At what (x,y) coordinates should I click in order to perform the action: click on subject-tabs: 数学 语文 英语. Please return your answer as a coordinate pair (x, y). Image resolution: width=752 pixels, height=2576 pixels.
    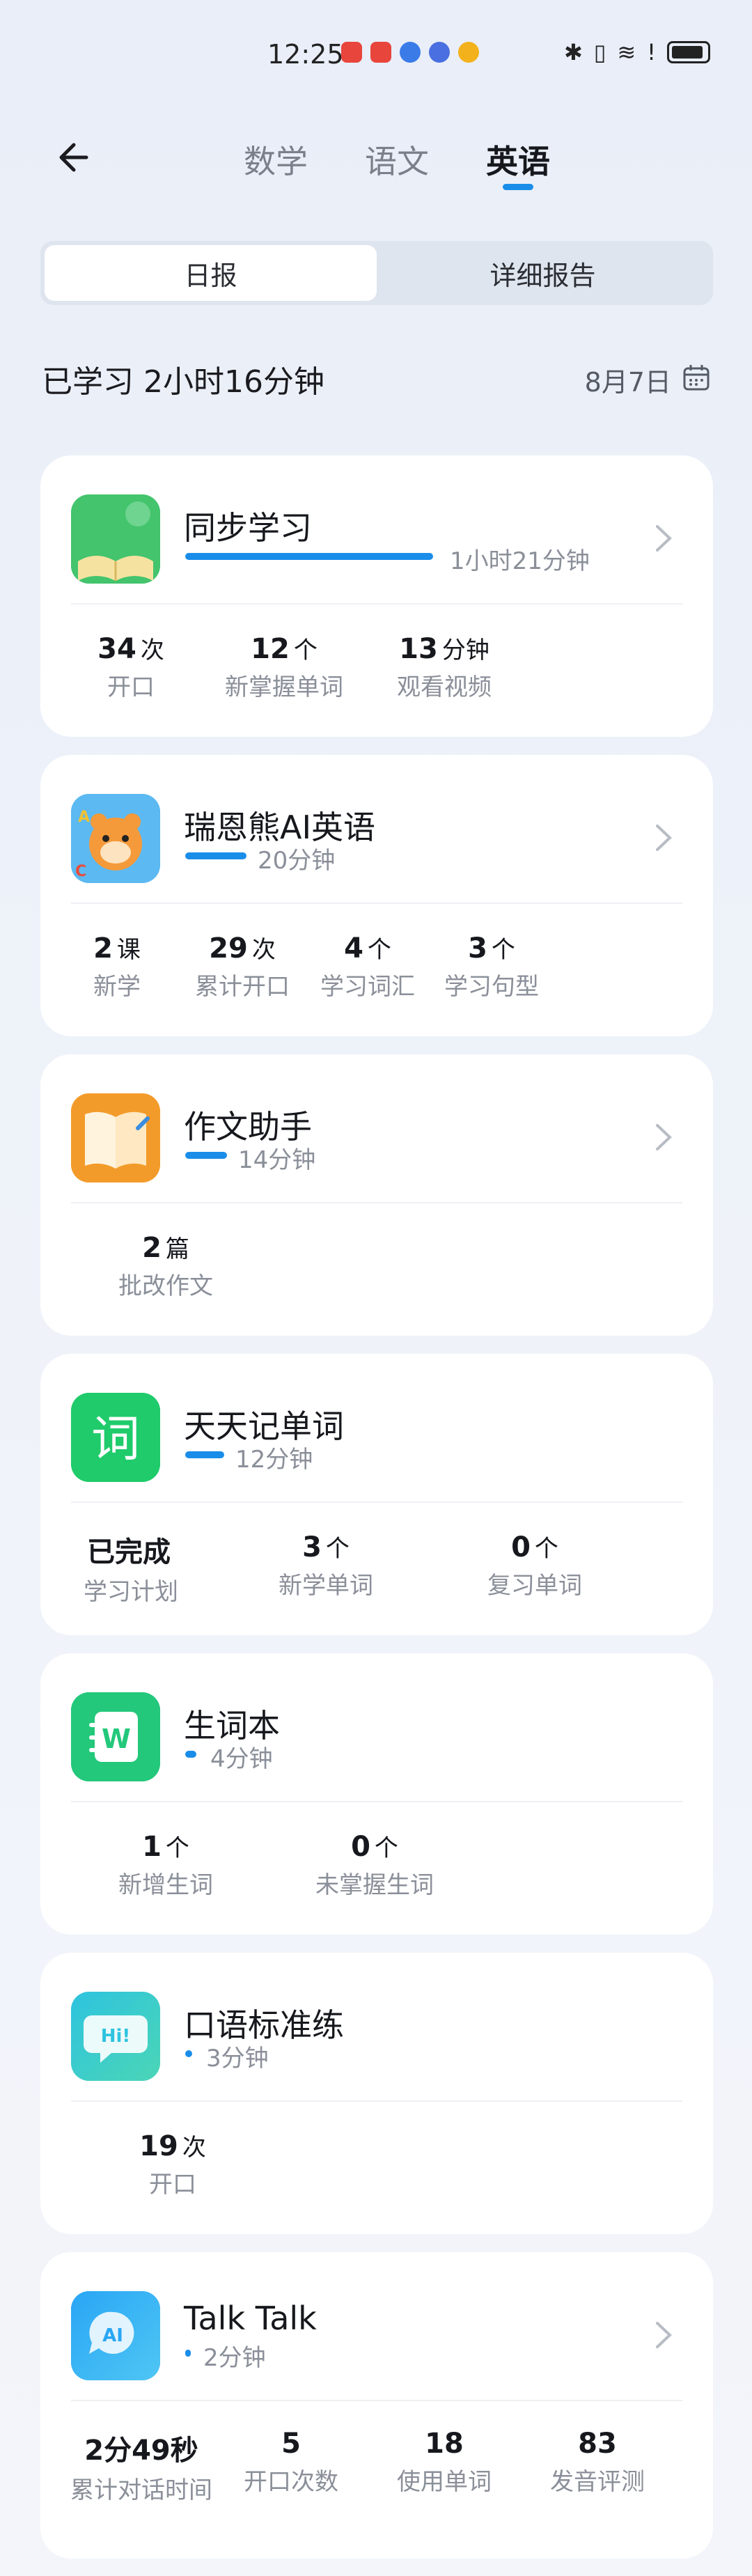
    Looking at the image, I should click on (376, 167).